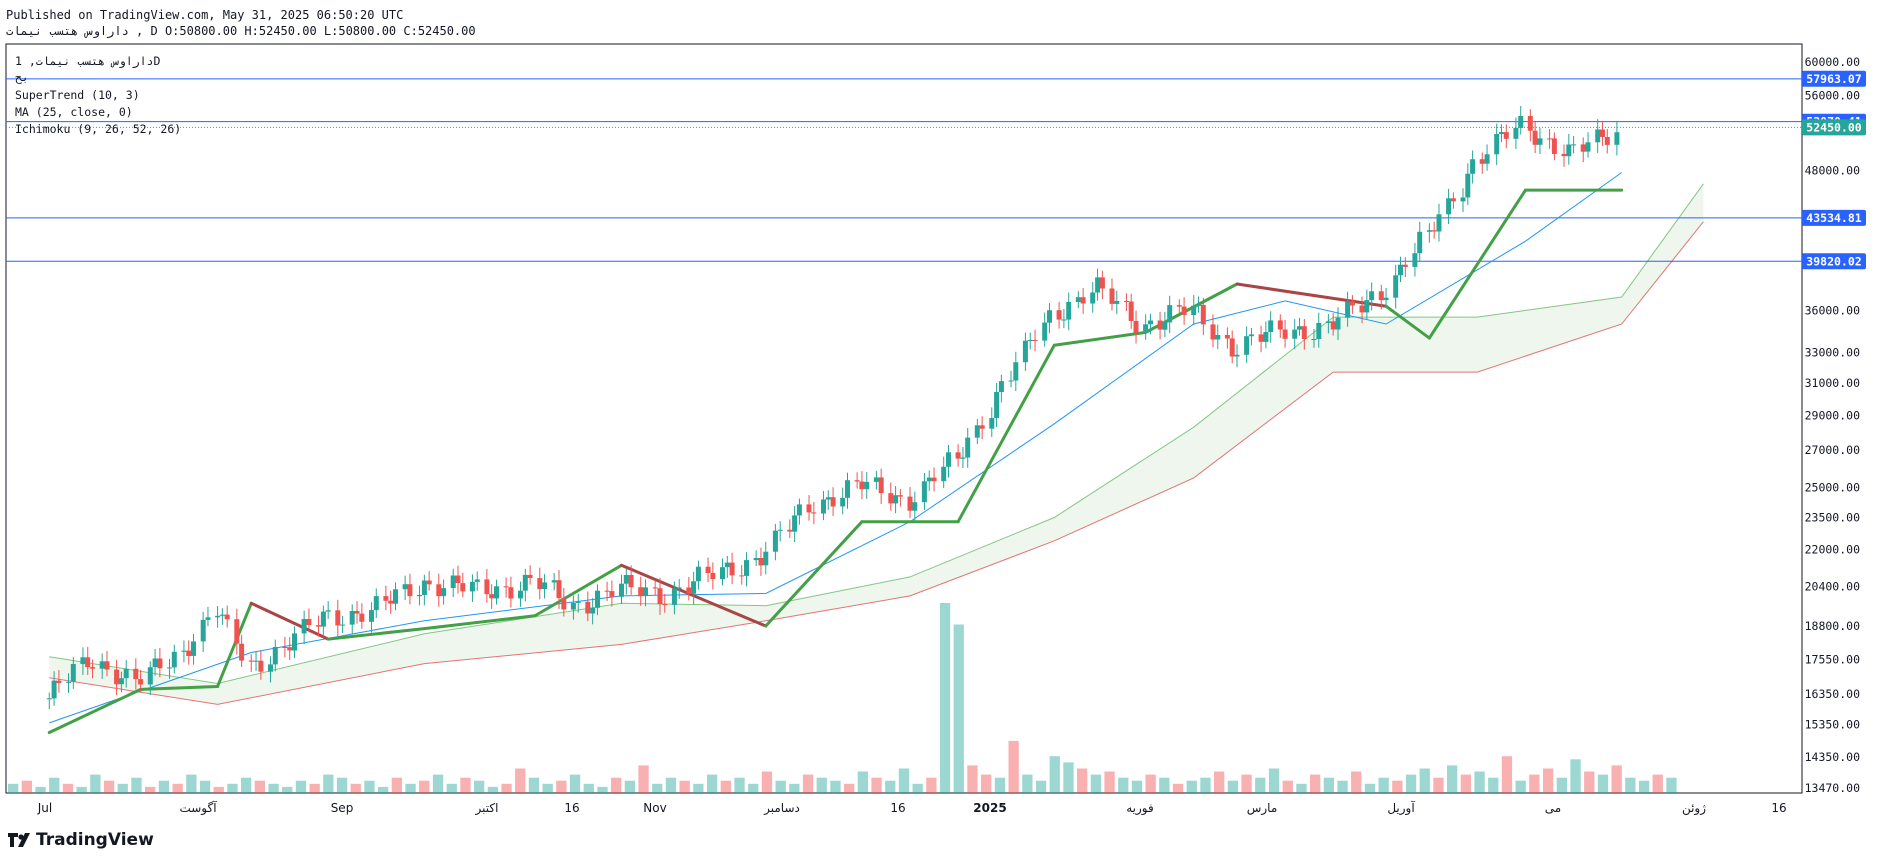  Describe the element at coordinates (1401, 808) in the screenshot. I see `x-tick-label: آوریل` at that location.